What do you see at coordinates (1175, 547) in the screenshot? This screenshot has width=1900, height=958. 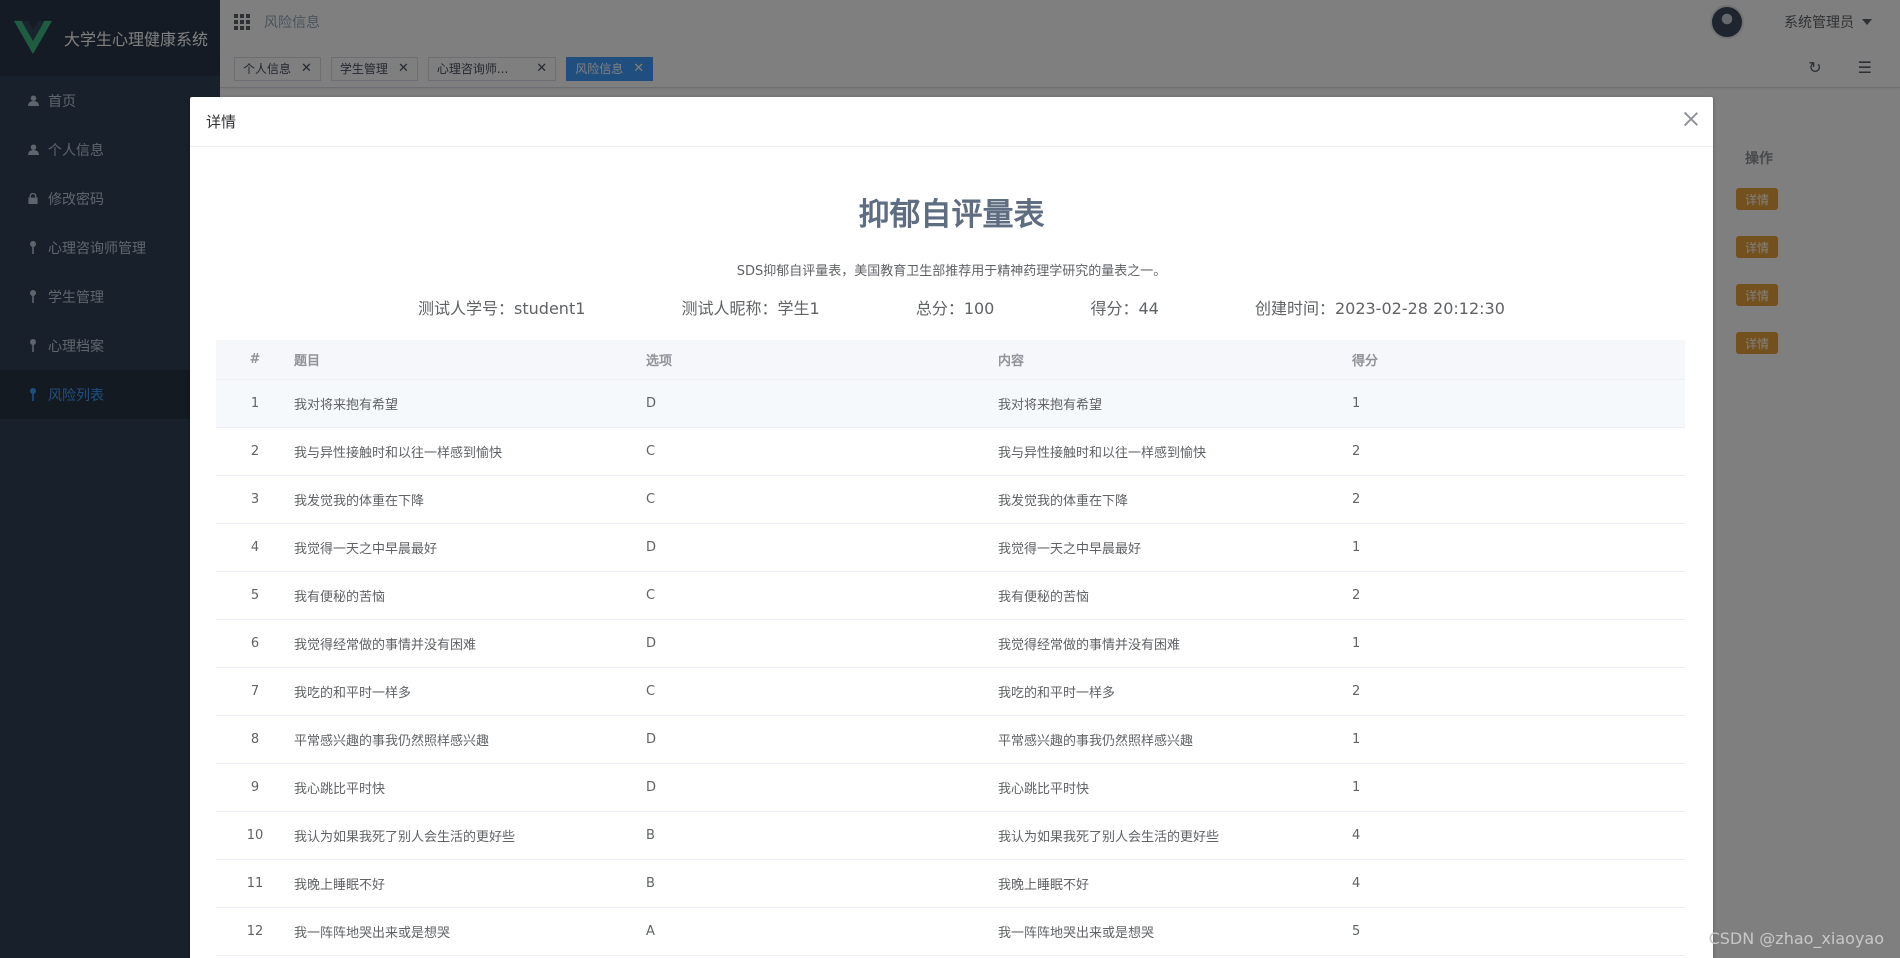 I see `row-content: 我觉得一天之中早晨最好` at bounding box center [1175, 547].